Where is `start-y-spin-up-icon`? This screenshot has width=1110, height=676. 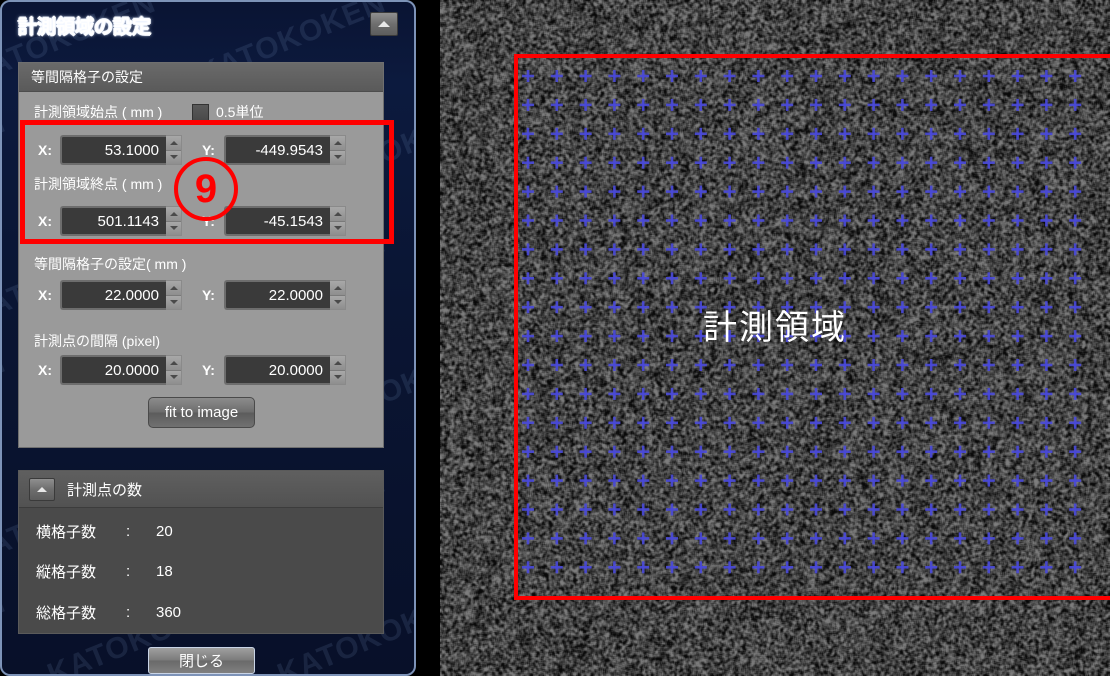
start-y-spin-up-icon is located at coordinates (337, 143).